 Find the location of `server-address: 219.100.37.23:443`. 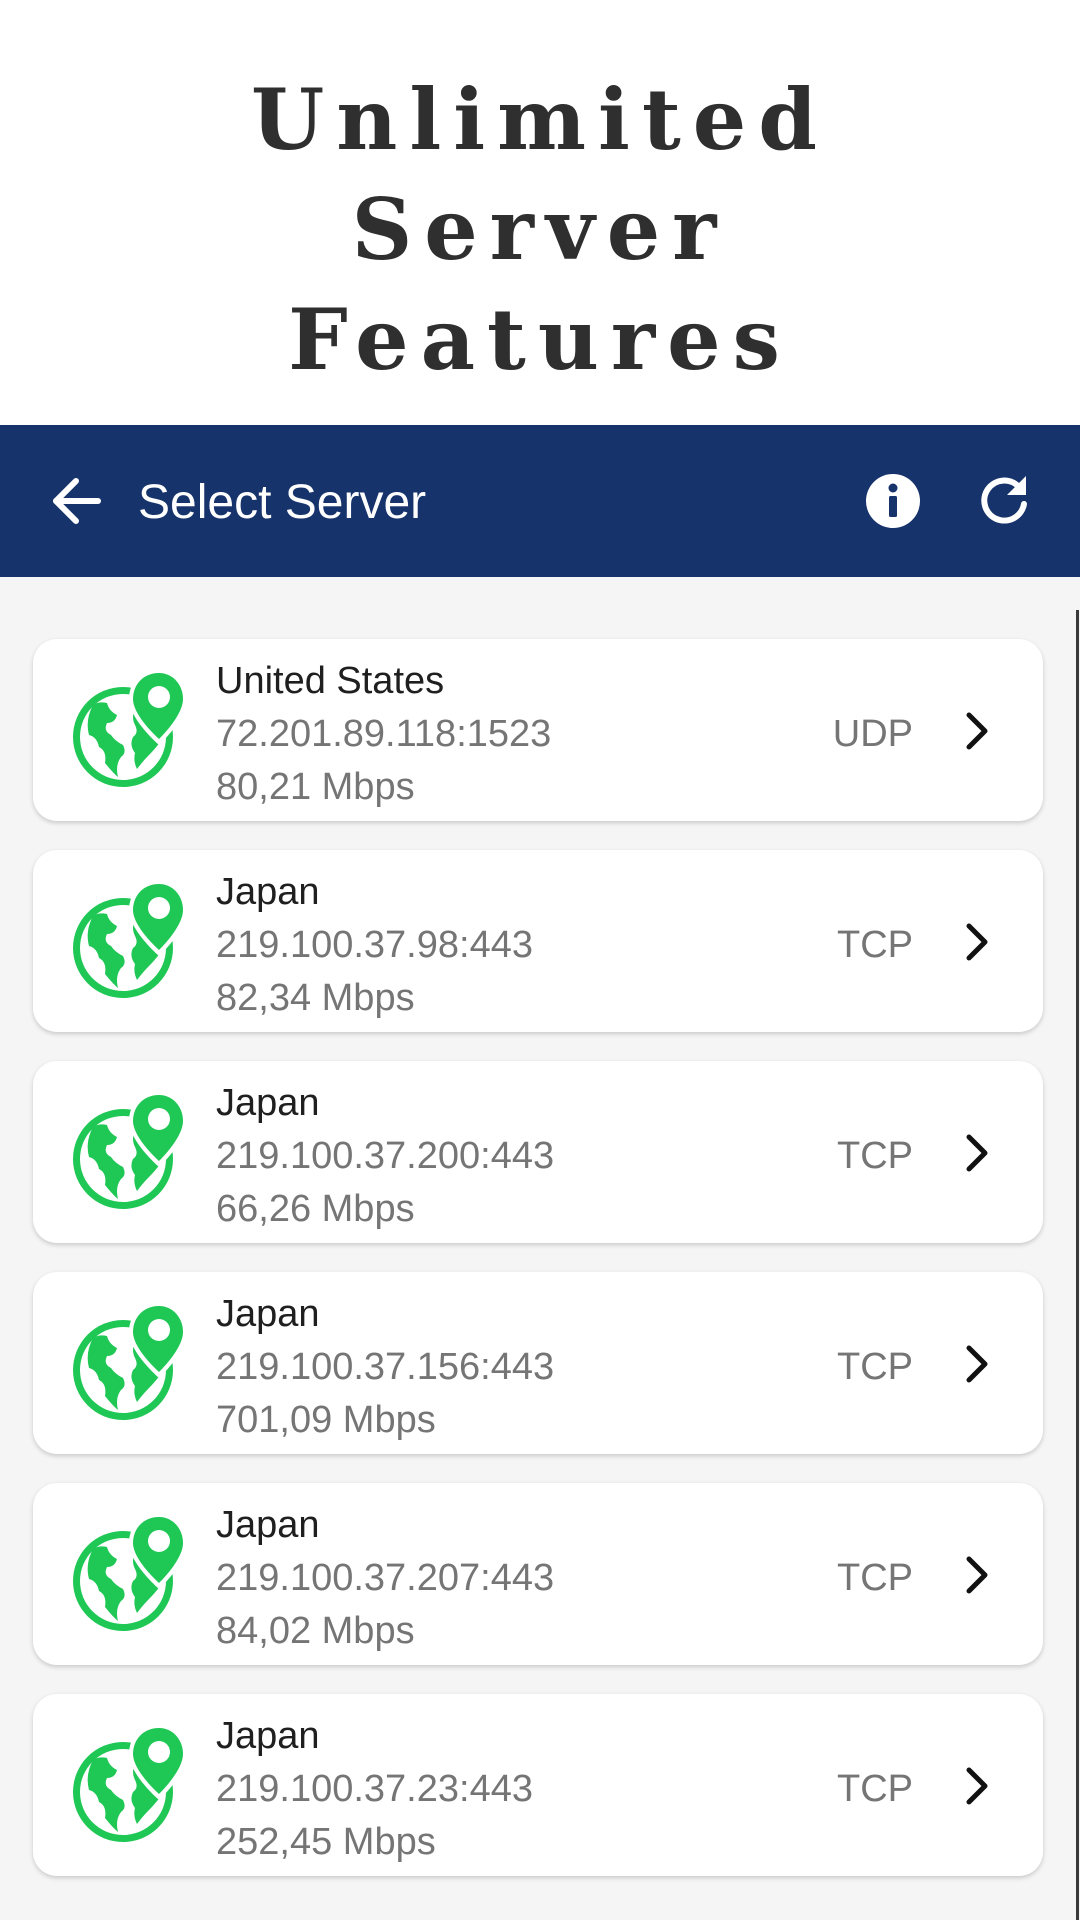

server-address: 219.100.37.23:443 is located at coordinates (374, 1789).